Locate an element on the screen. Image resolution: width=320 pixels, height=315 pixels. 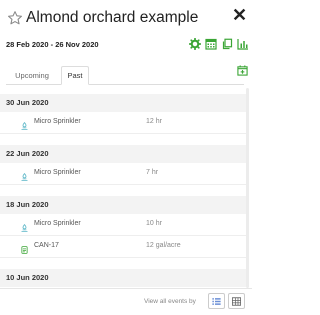
tab-upcoming: Upcoming is located at coordinates (32, 75).